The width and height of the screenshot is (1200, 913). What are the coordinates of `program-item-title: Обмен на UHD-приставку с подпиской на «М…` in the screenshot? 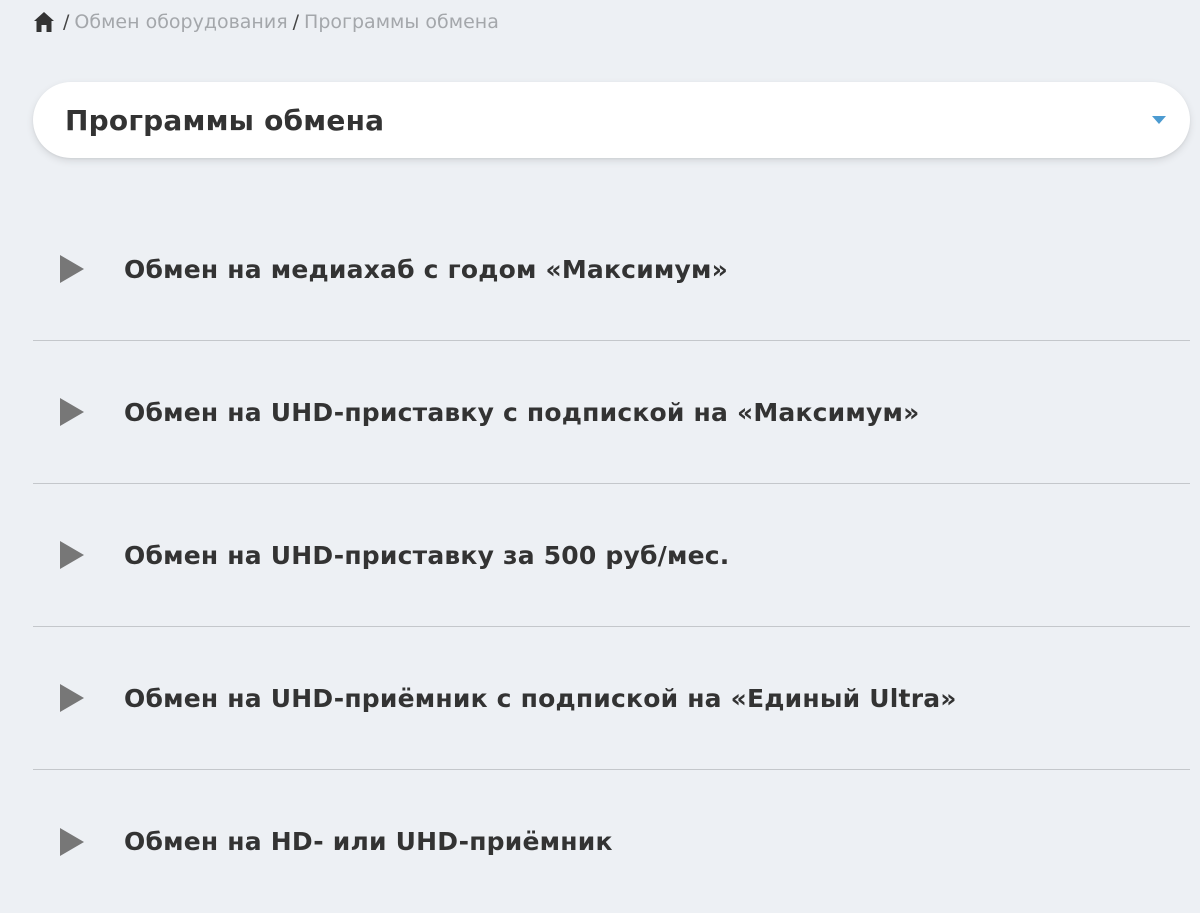 It's located at (522, 412).